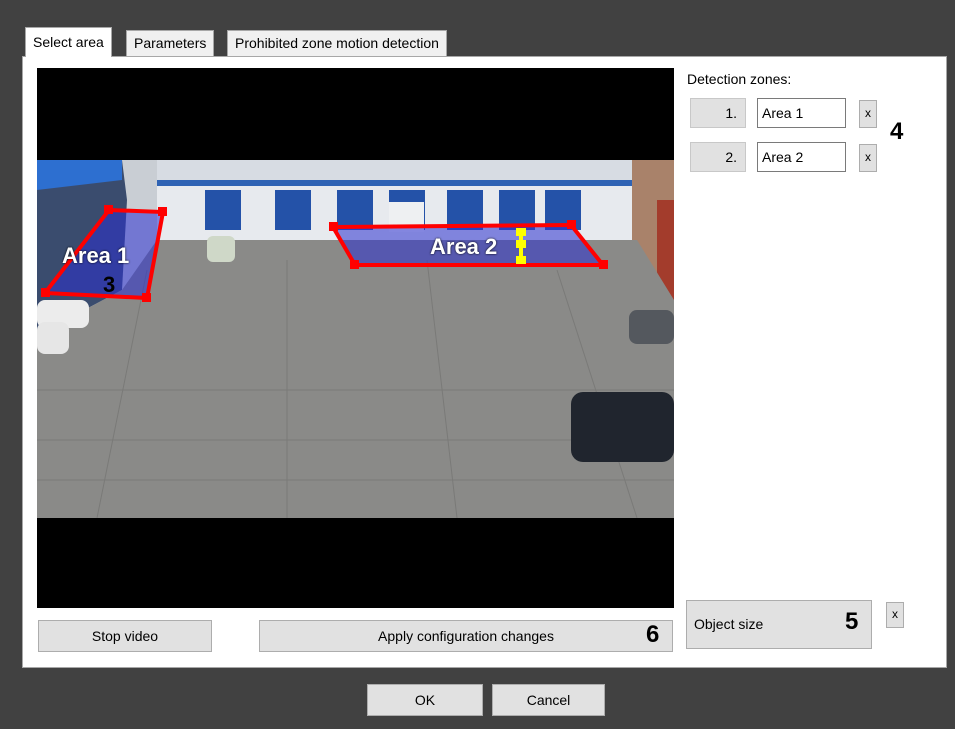  What do you see at coordinates (653, 634) in the screenshot?
I see `callout-6: 6` at bounding box center [653, 634].